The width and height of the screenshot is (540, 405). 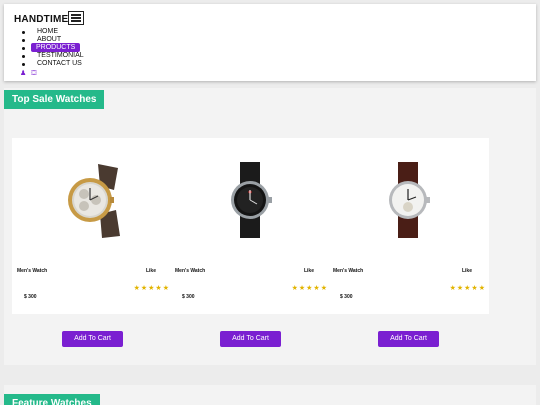 I want to click on nav-item-contact: CONTACT US, so click(x=53, y=64).